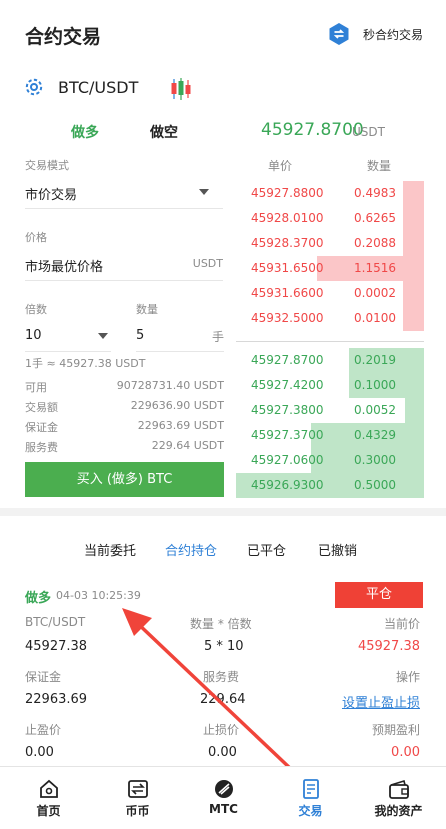 The width and height of the screenshot is (446, 829). Describe the element at coordinates (330, 485) in the screenshot. I see `bid-row: 45926.9300 0.5000` at that location.